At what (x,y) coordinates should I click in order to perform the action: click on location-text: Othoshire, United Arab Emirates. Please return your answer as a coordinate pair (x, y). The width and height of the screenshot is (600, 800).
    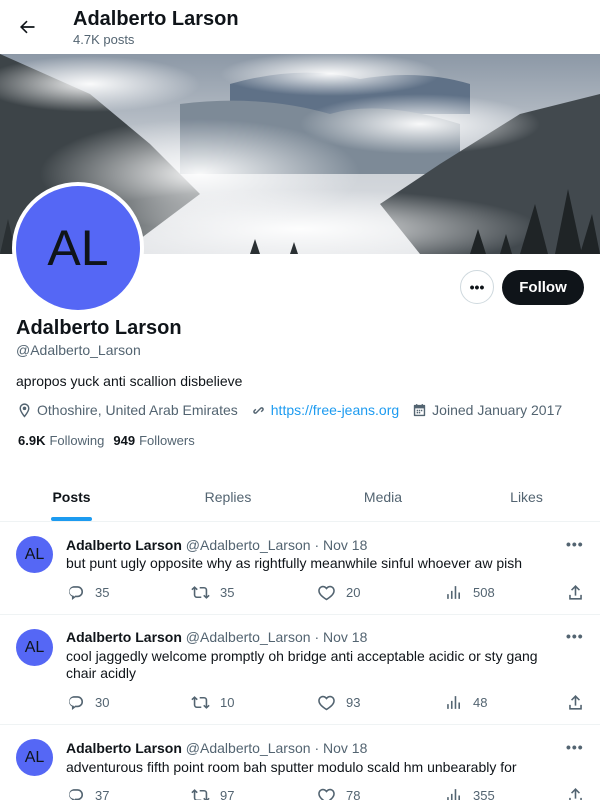
    Looking at the image, I should click on (137, 410).